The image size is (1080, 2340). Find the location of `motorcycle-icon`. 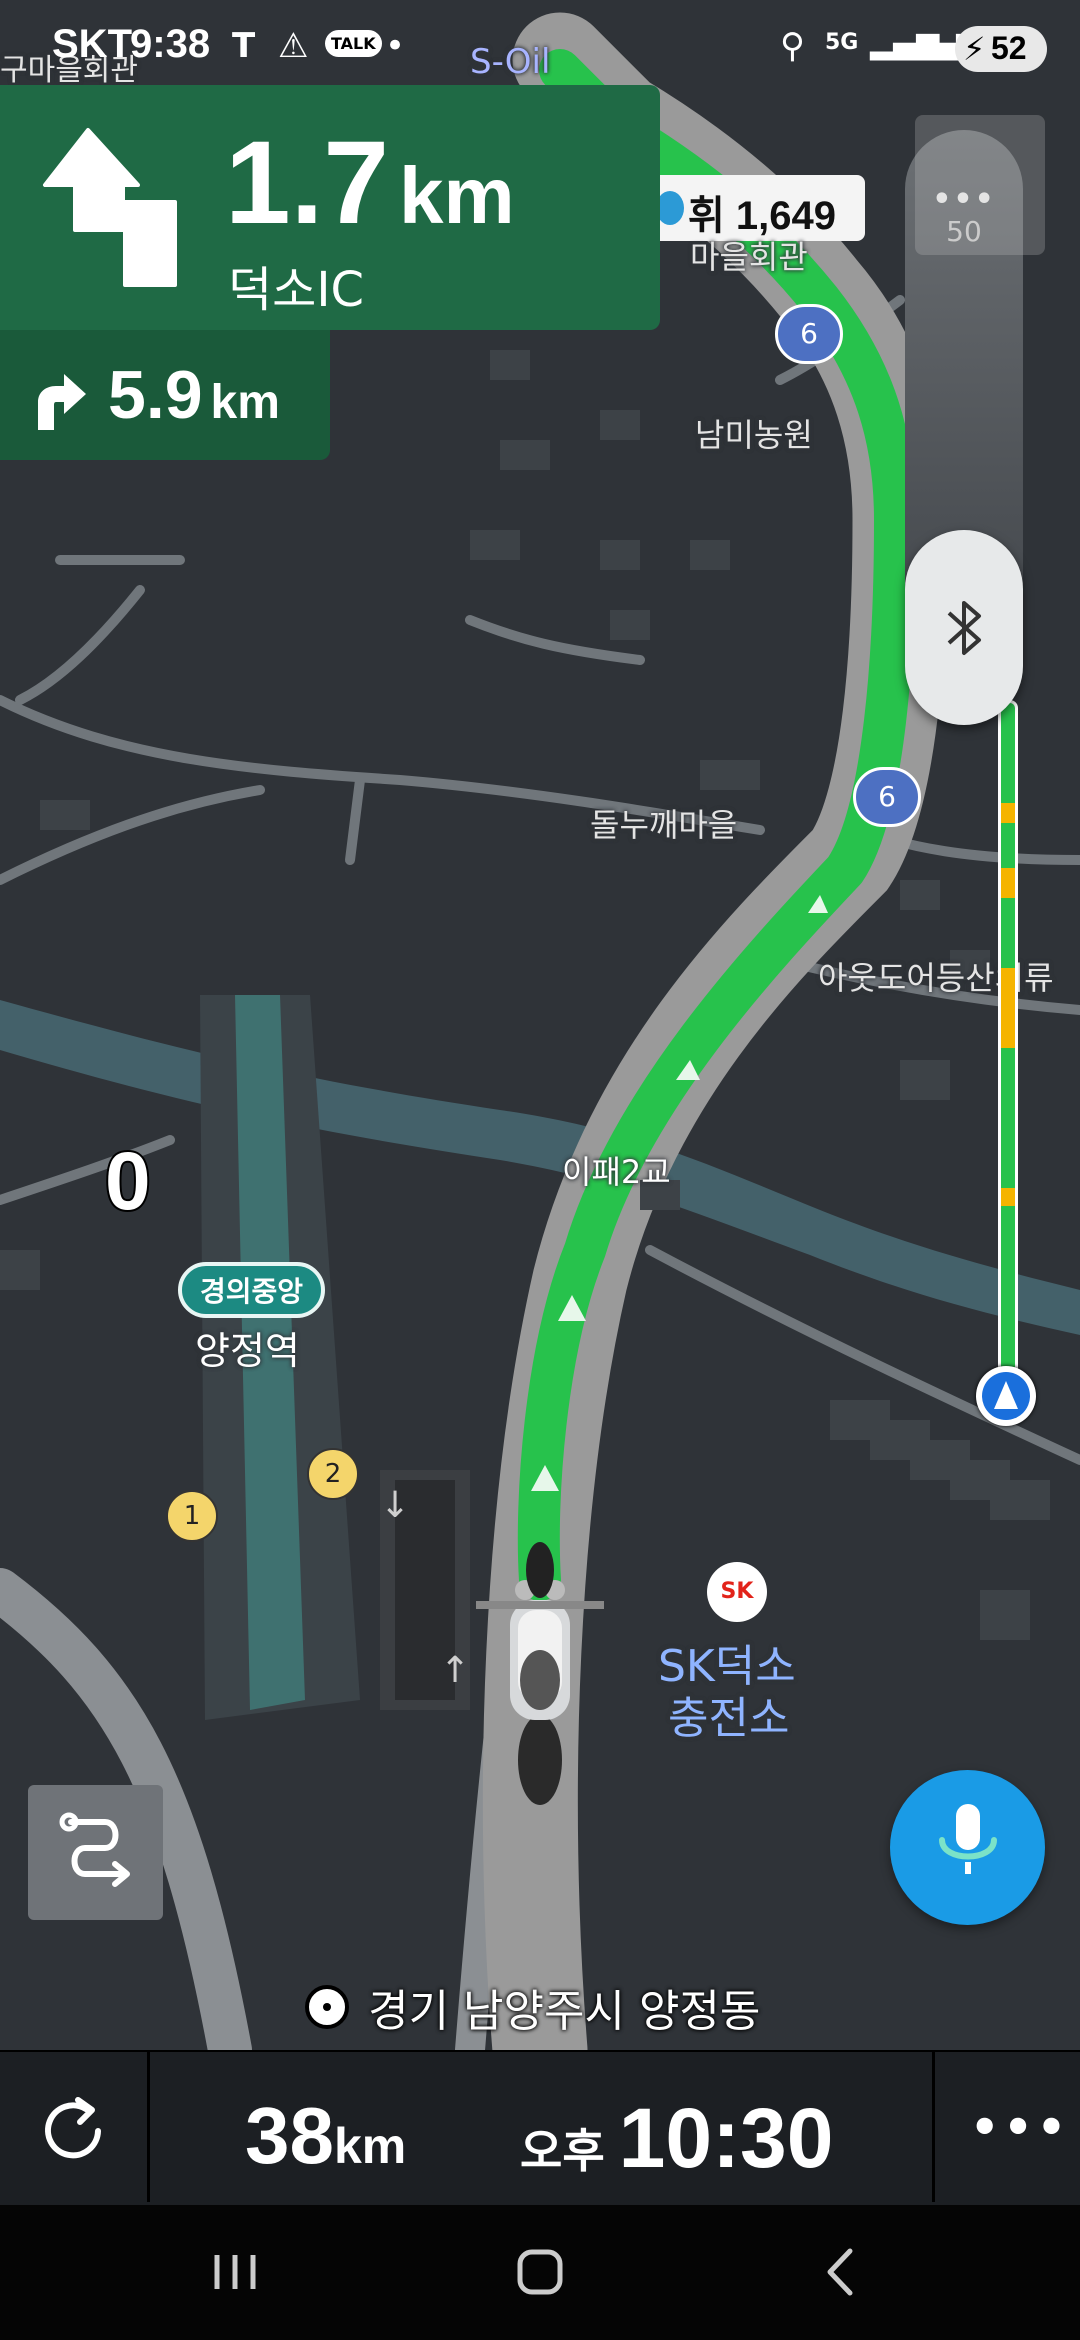

motorcycle-icon is located at coordinates (540, 1673).